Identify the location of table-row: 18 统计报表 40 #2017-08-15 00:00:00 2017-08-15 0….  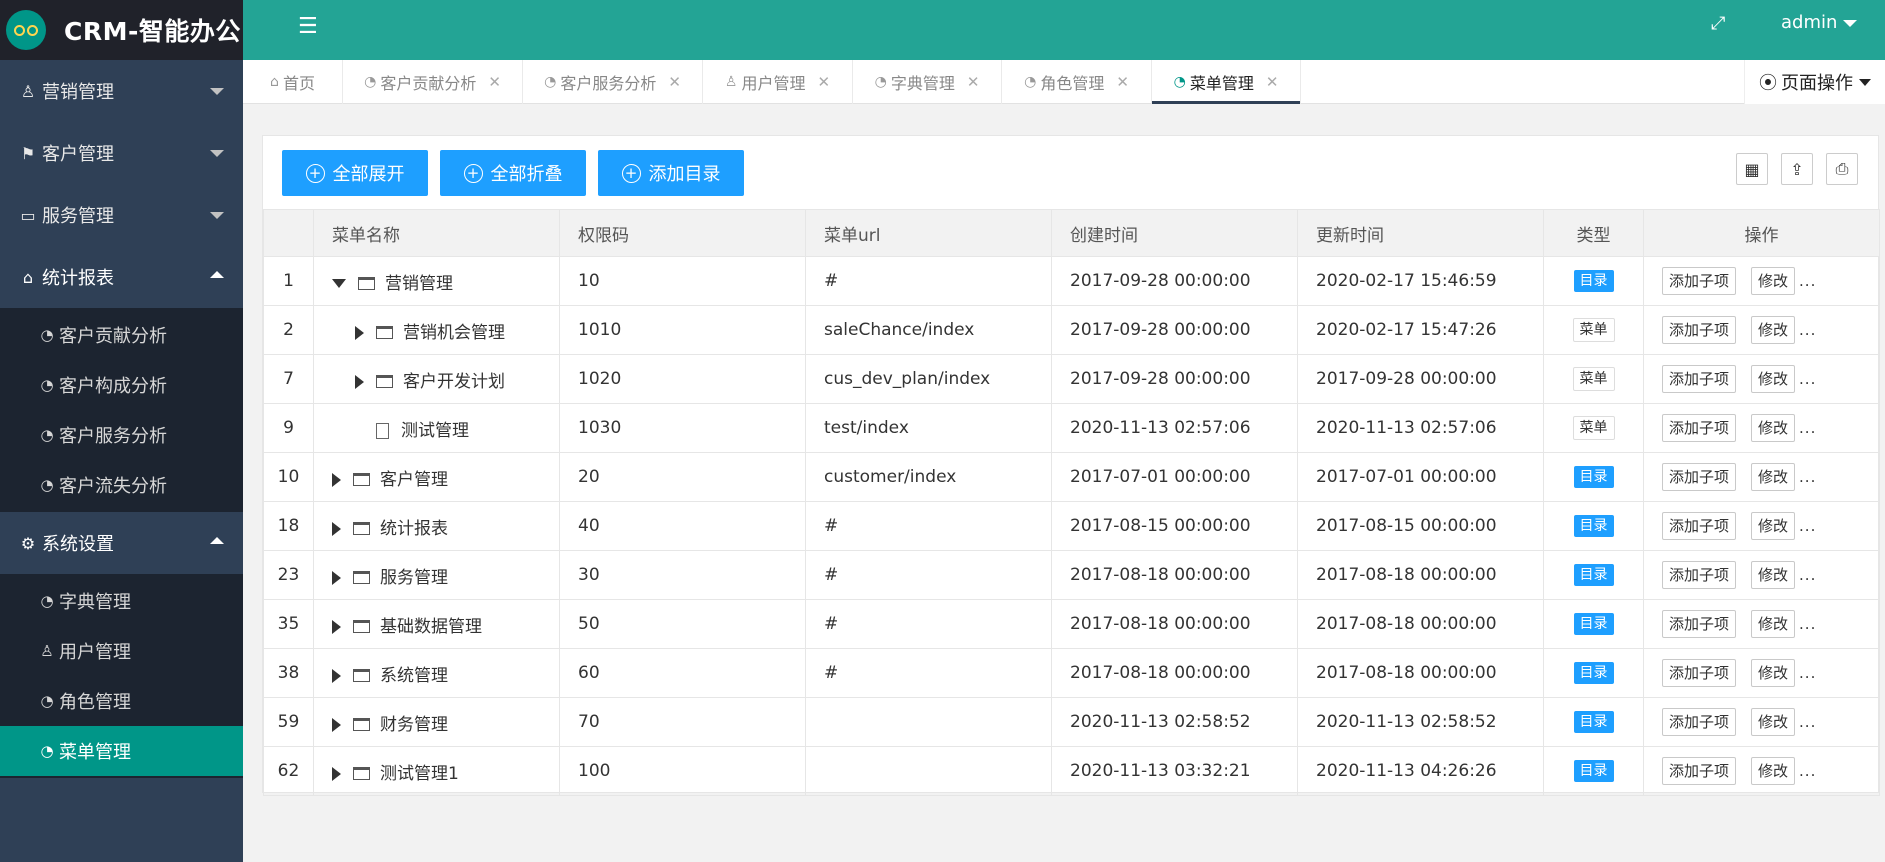
(1071, 526).